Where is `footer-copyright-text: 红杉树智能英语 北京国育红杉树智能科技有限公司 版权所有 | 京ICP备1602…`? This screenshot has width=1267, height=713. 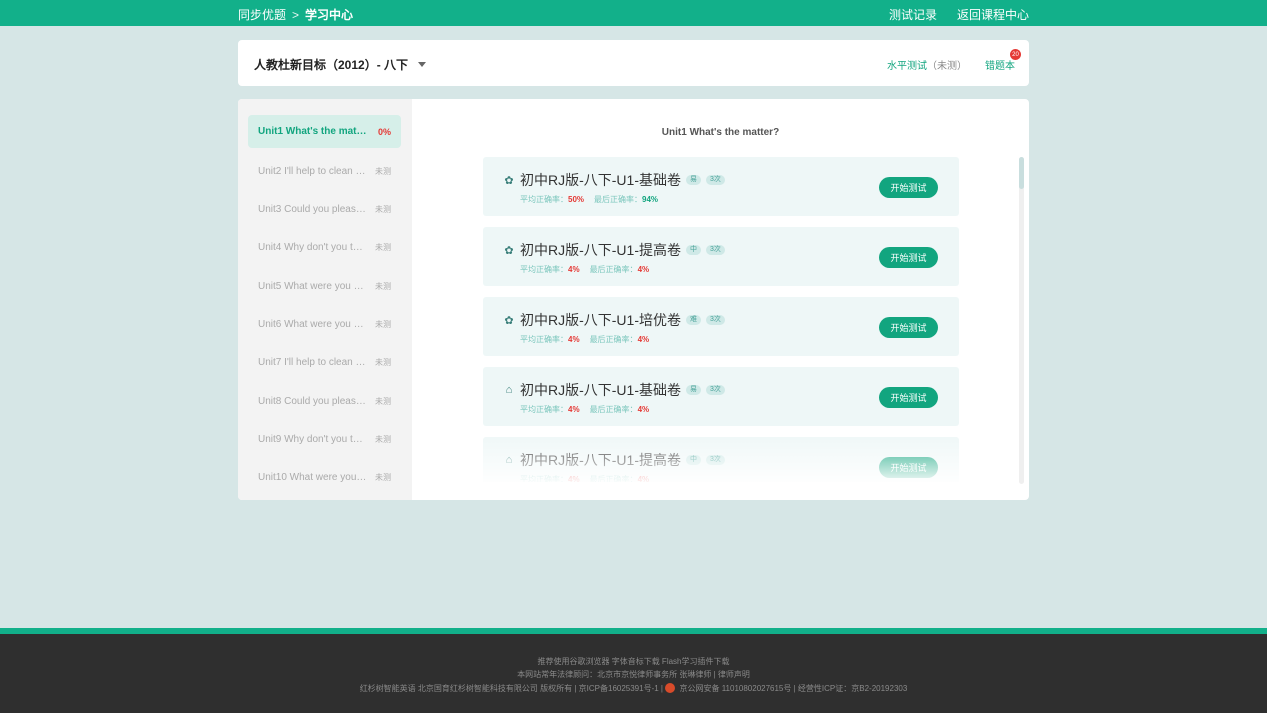
footer-copyright-text: 红杉树智能英语 北京国育红杉树智能科技有限公司 版权所有 | 京ICP备1602… is located at coordinates (511, 688).